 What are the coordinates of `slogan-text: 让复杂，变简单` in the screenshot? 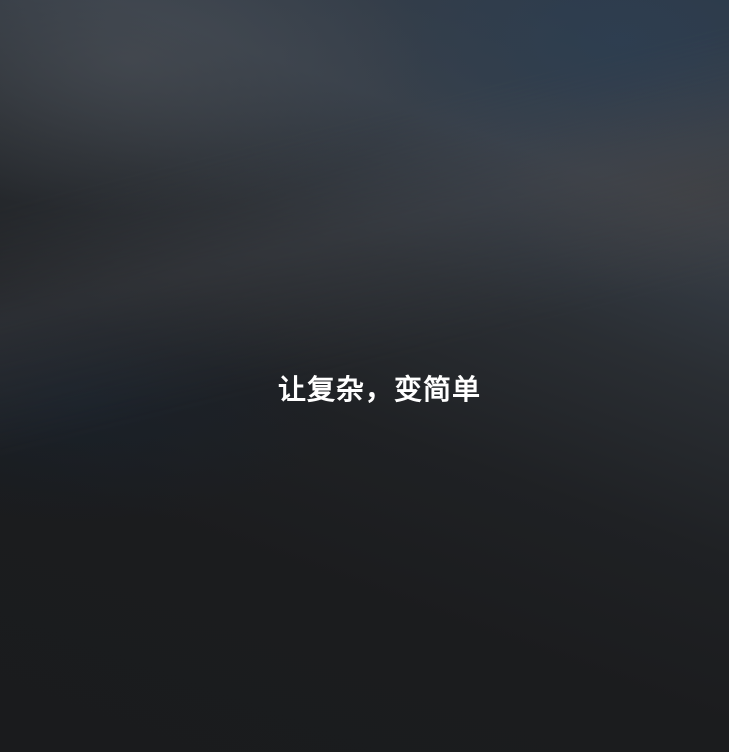 It's located at (379, 389).